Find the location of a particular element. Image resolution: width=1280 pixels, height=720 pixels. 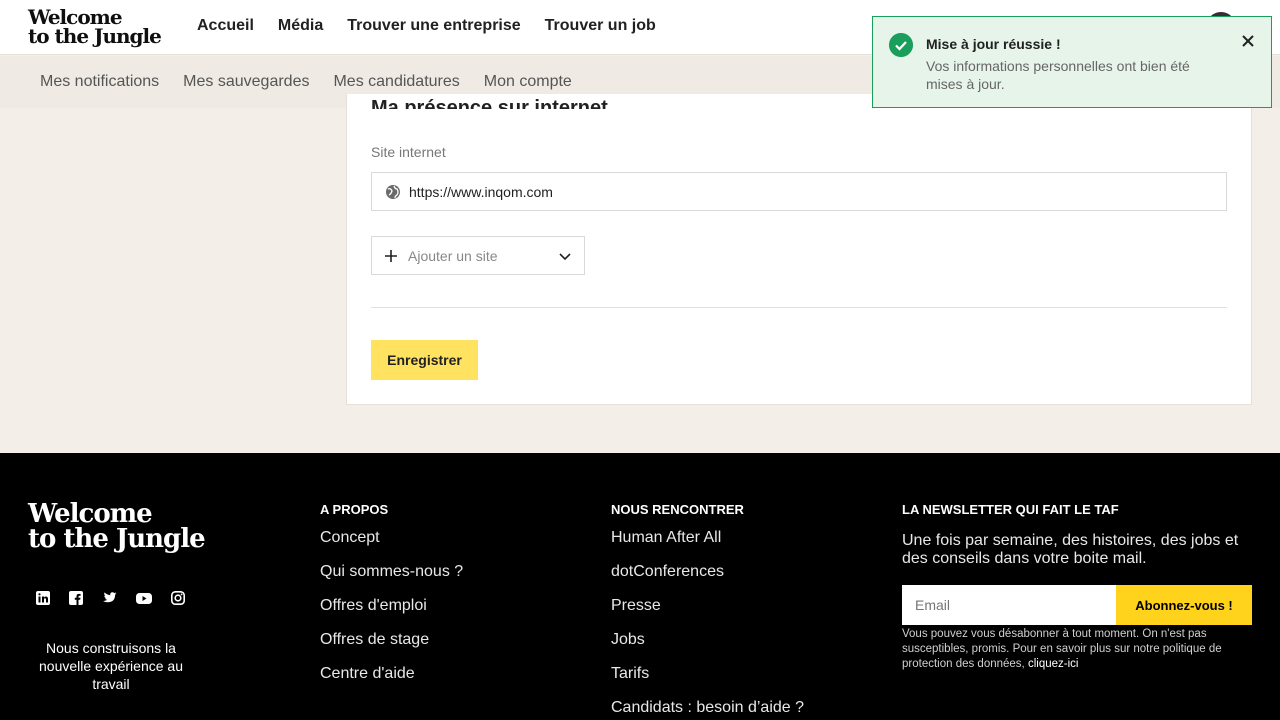

website-field is located at coordinates (799, 191).